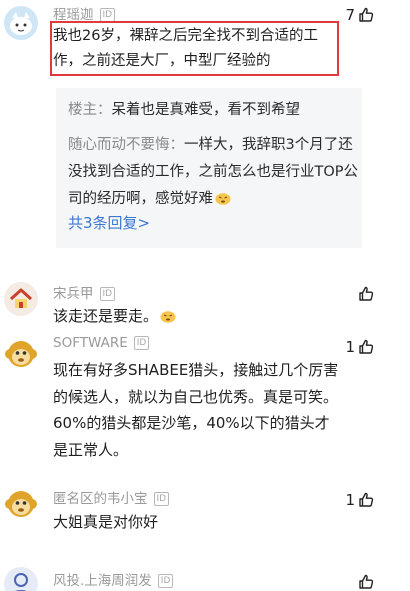  What do you see at coordinates (90, 343) in the screenshot?
I see `username-text: SOFTWARE` at bounding box center [90, 343].